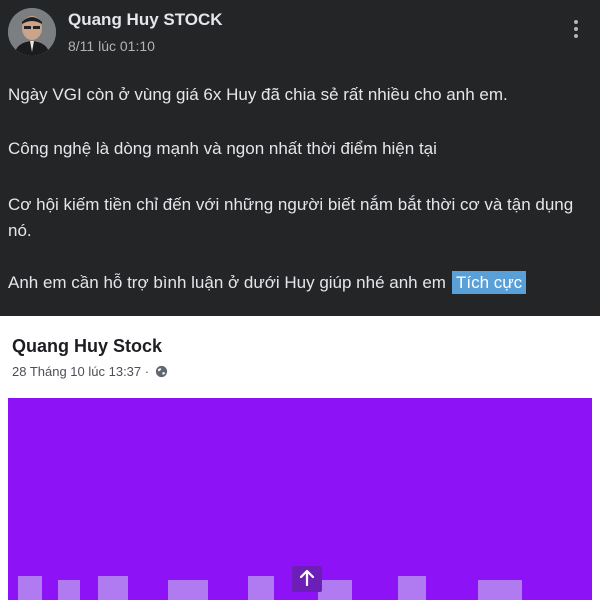  I want to click on arrow-up-icon, so click(307, 578).